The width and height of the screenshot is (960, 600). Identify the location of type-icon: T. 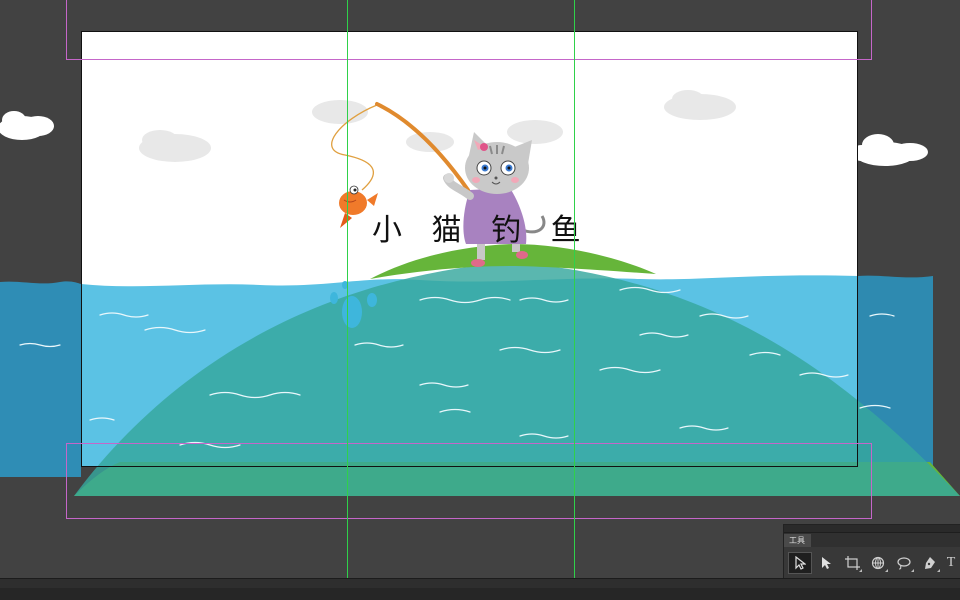
(951, 562).